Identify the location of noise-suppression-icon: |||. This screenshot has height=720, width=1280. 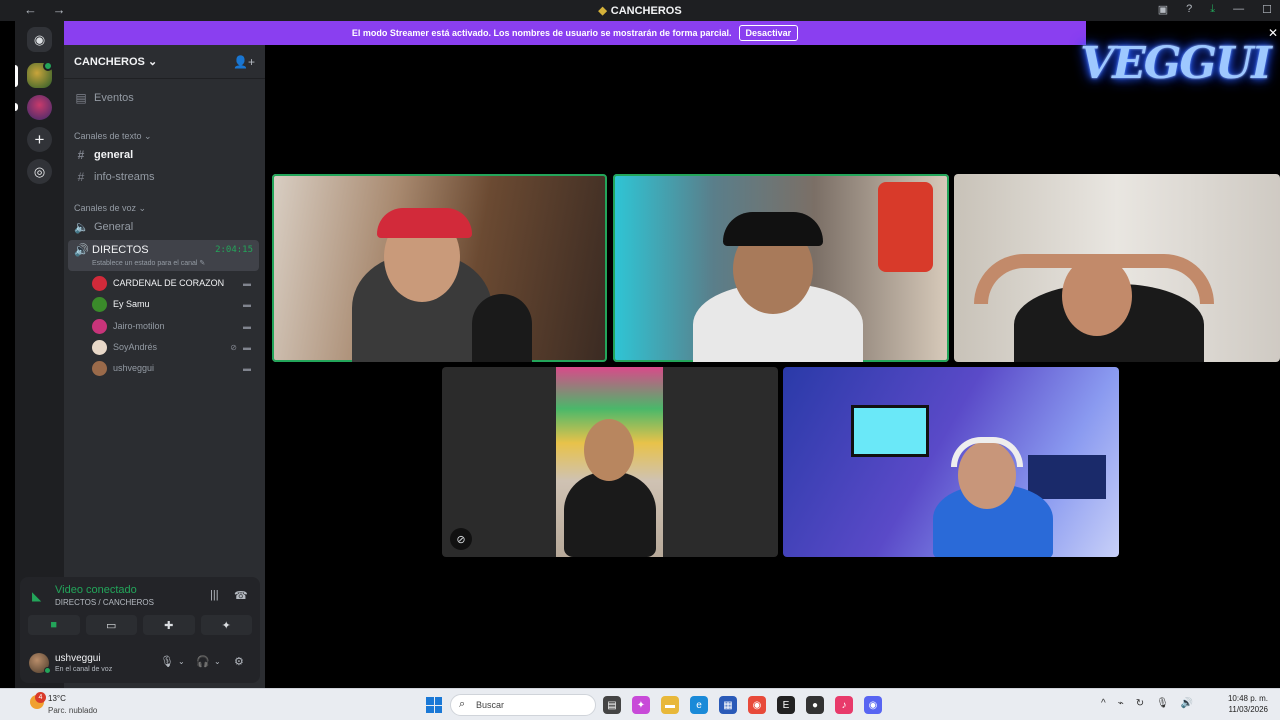
(214, 595).